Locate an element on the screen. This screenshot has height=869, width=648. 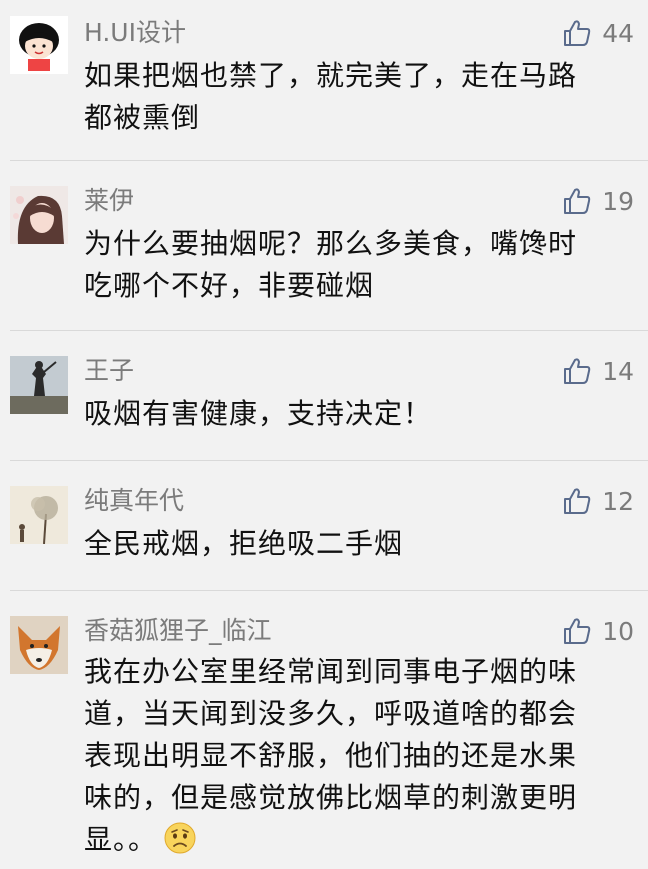
comment-text: 如果把烟也禁了，就完美了，走在马路 都被熏倒 is located at coordinates (354, 97).